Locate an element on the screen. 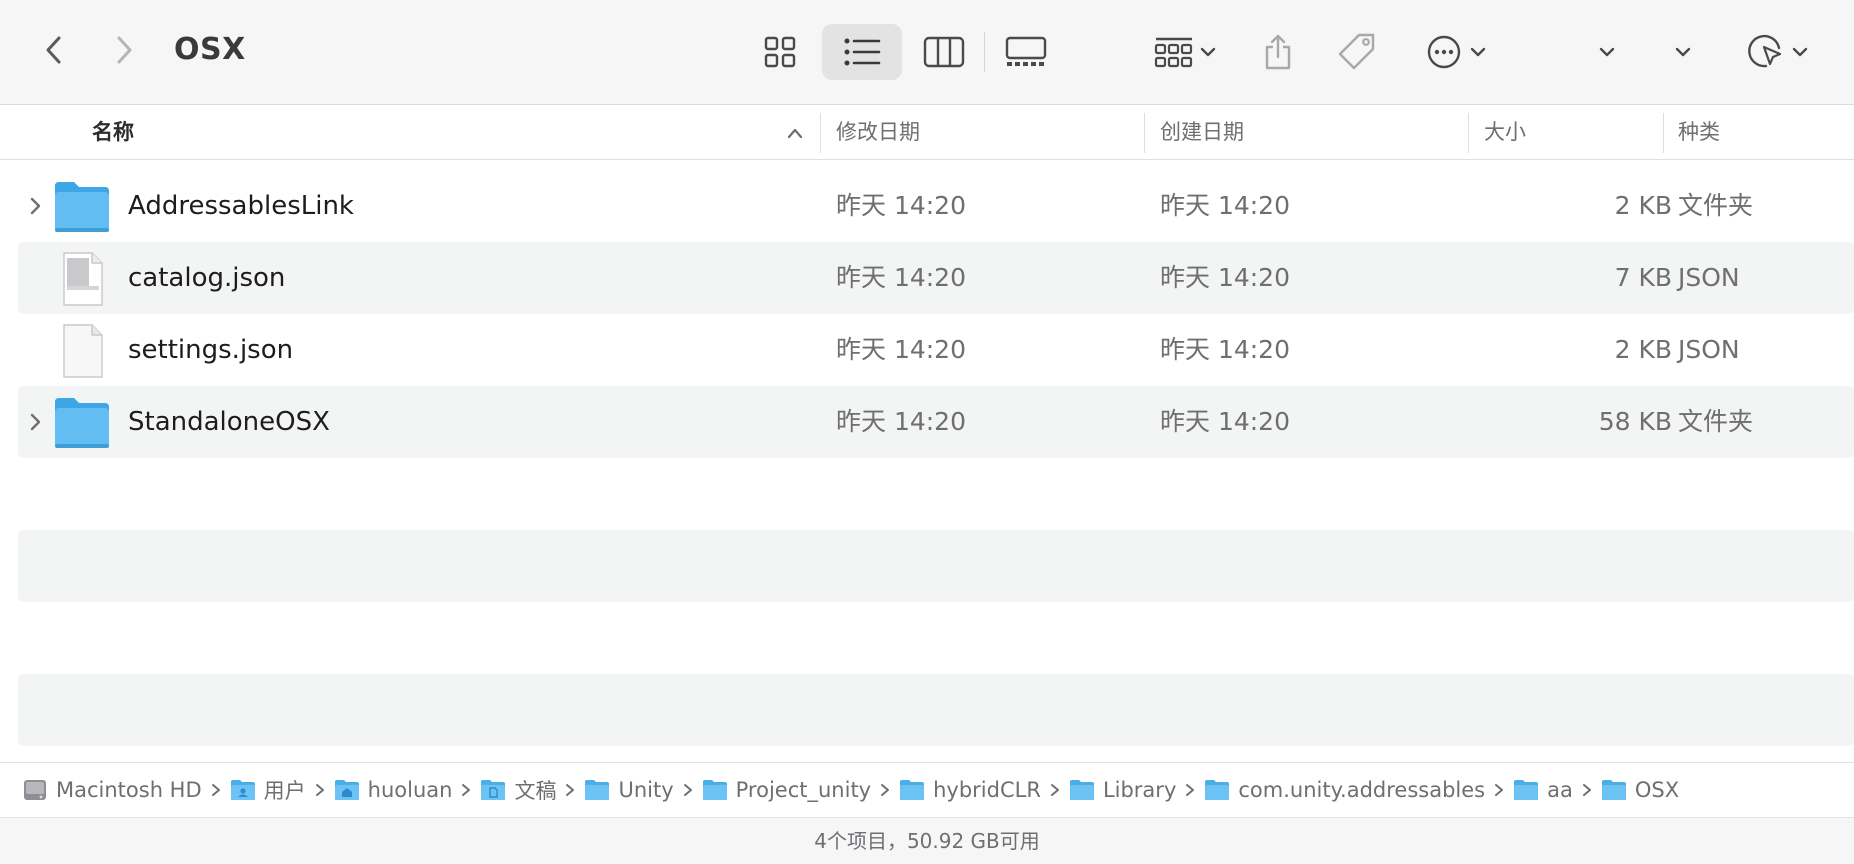  path-item-label: Macintosh HD is located at coordinates (129, 790).